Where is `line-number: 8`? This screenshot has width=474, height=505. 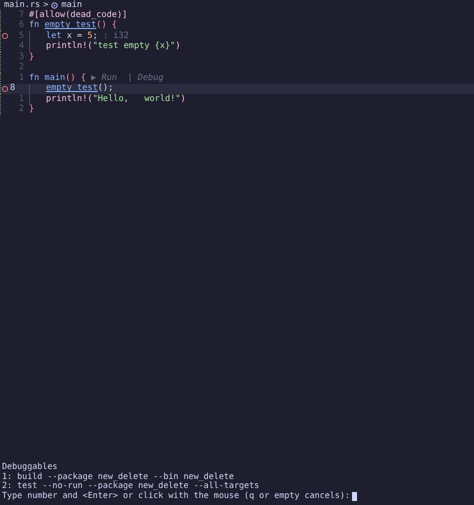 line-number: 8 is located at coordinates (12, 88).